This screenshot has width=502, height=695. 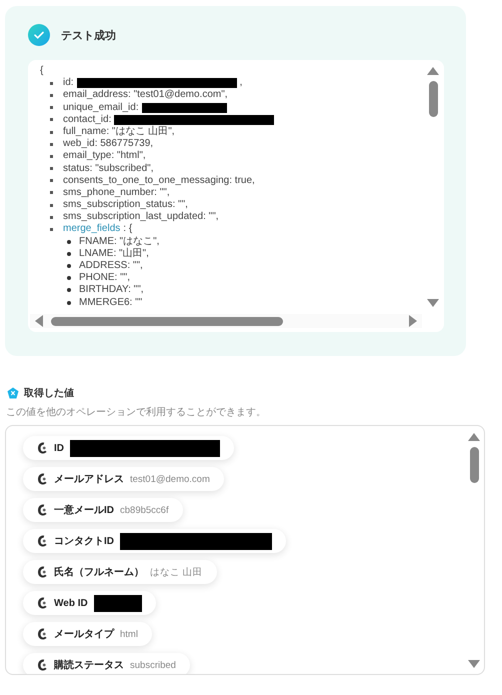 What do you see at coordinates (49, 393) in the screenshot?
I see `section-title: 取得した値` at bounding box center [49, 393].